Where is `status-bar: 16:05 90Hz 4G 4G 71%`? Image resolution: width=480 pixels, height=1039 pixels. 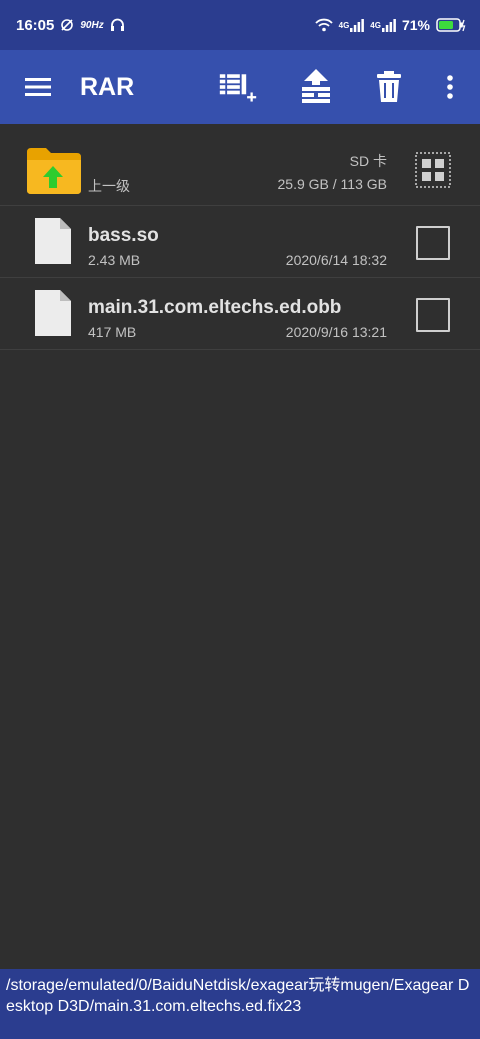
status-bar: 16:05 90Hz 4G 4G 71% is located at coordinates (240, 25).